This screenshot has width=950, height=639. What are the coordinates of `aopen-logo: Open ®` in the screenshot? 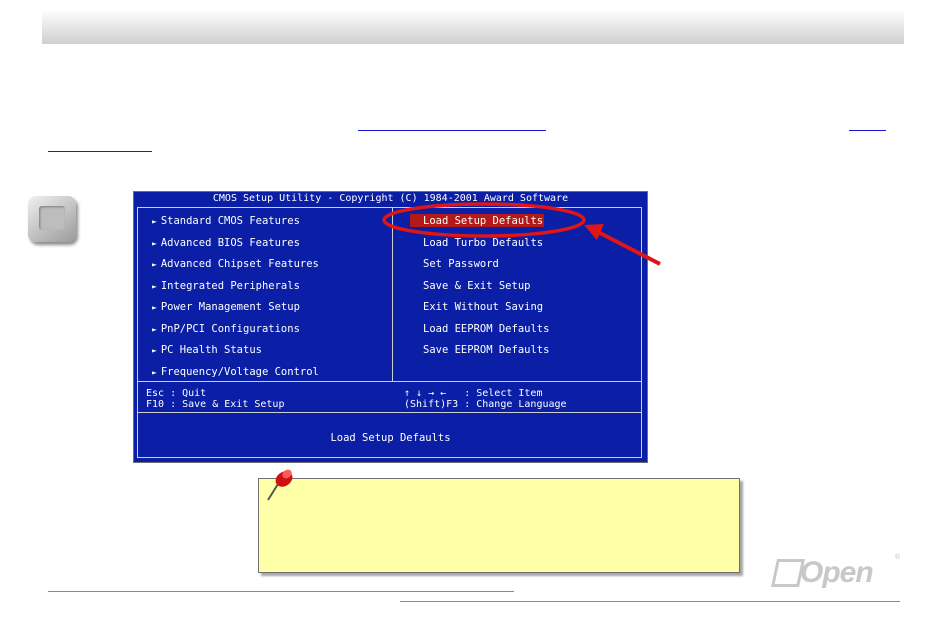 It's located at (835, 572).